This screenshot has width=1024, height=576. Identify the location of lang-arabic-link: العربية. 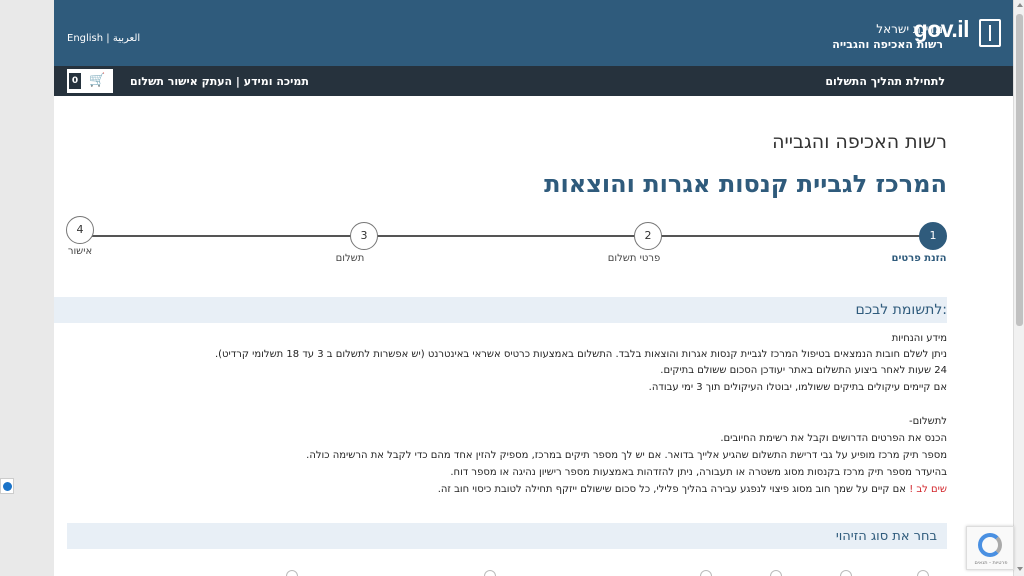
(126, 38).